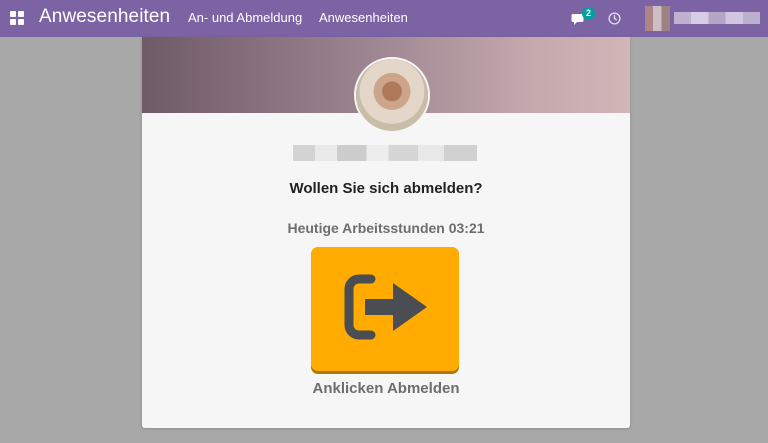 The height and width of the screenshot is (443, 768). I want to click on signout-question: Wollen Sie sich abmelden?, so click(386, 188).